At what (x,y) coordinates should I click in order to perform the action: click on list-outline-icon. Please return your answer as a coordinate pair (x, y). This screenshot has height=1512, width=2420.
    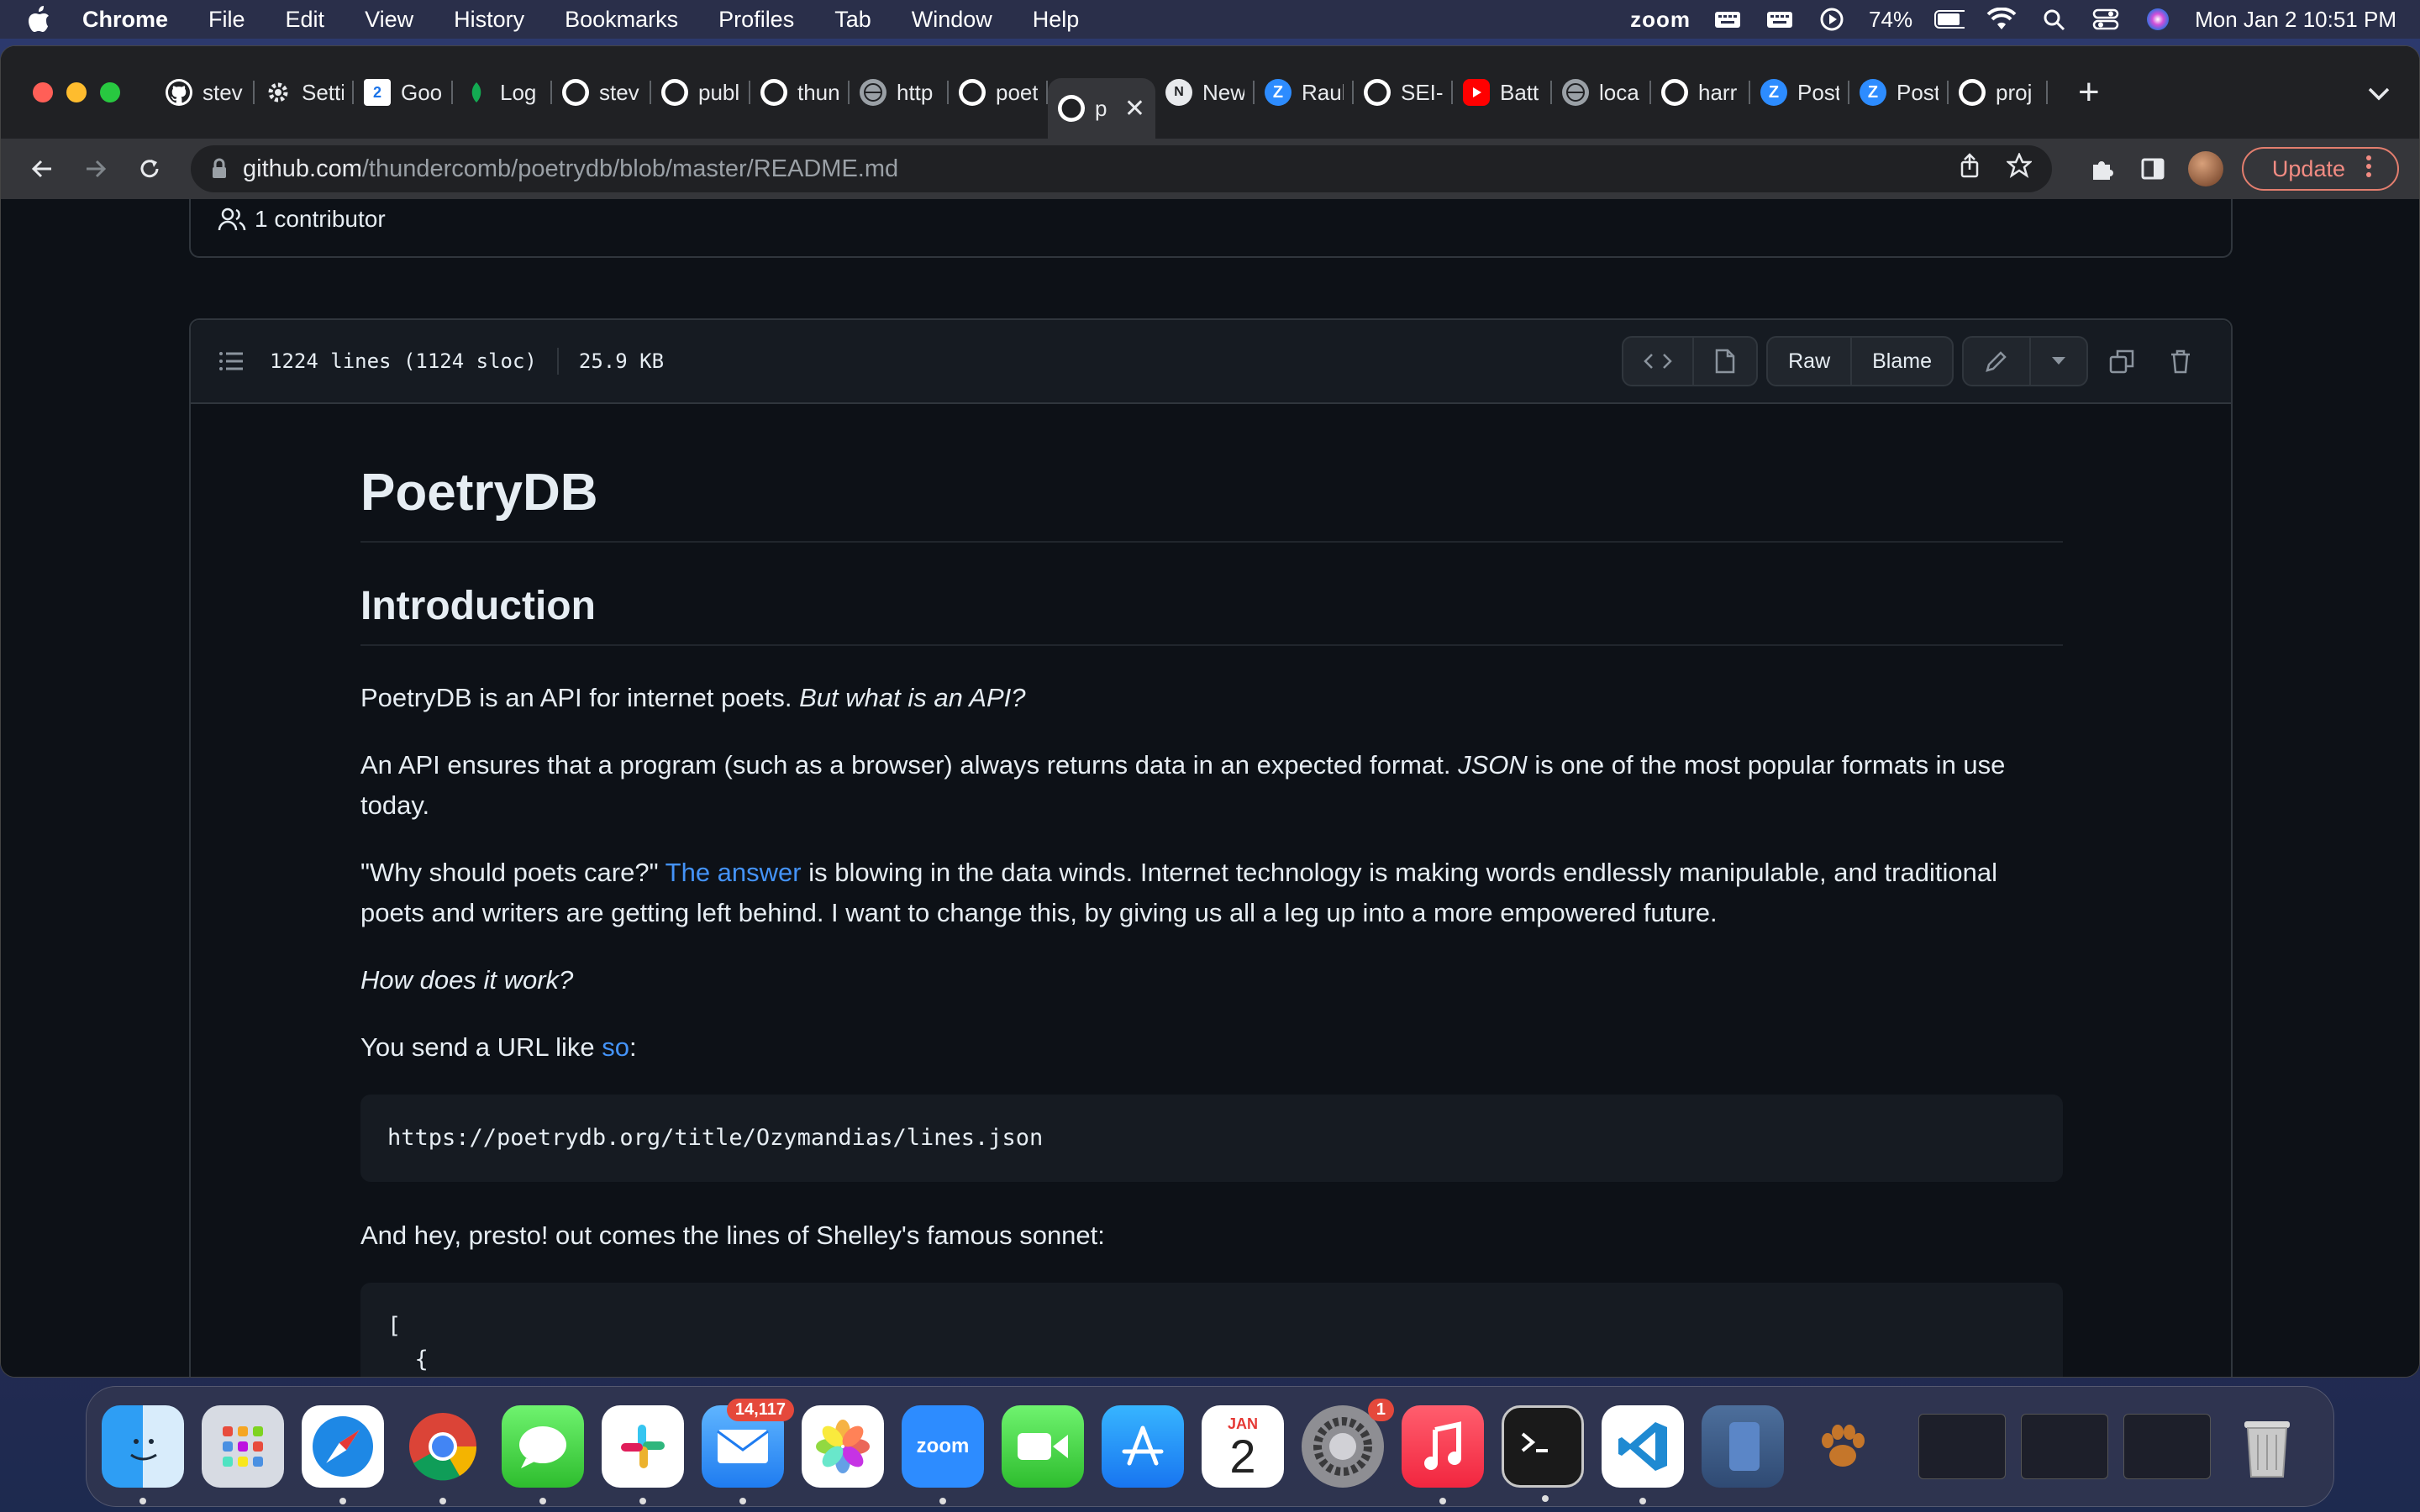
    Looking at the image, I should click on (231, 361).